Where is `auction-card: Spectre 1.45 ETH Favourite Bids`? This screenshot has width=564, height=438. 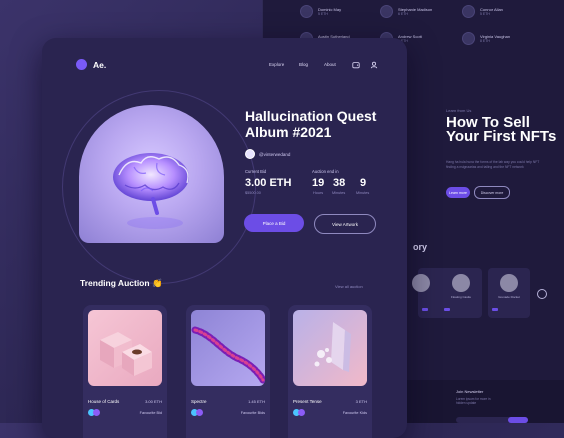
auction-card: Spectre 1.45 ETH Favourite Bids is located at coordinates (228, 371).